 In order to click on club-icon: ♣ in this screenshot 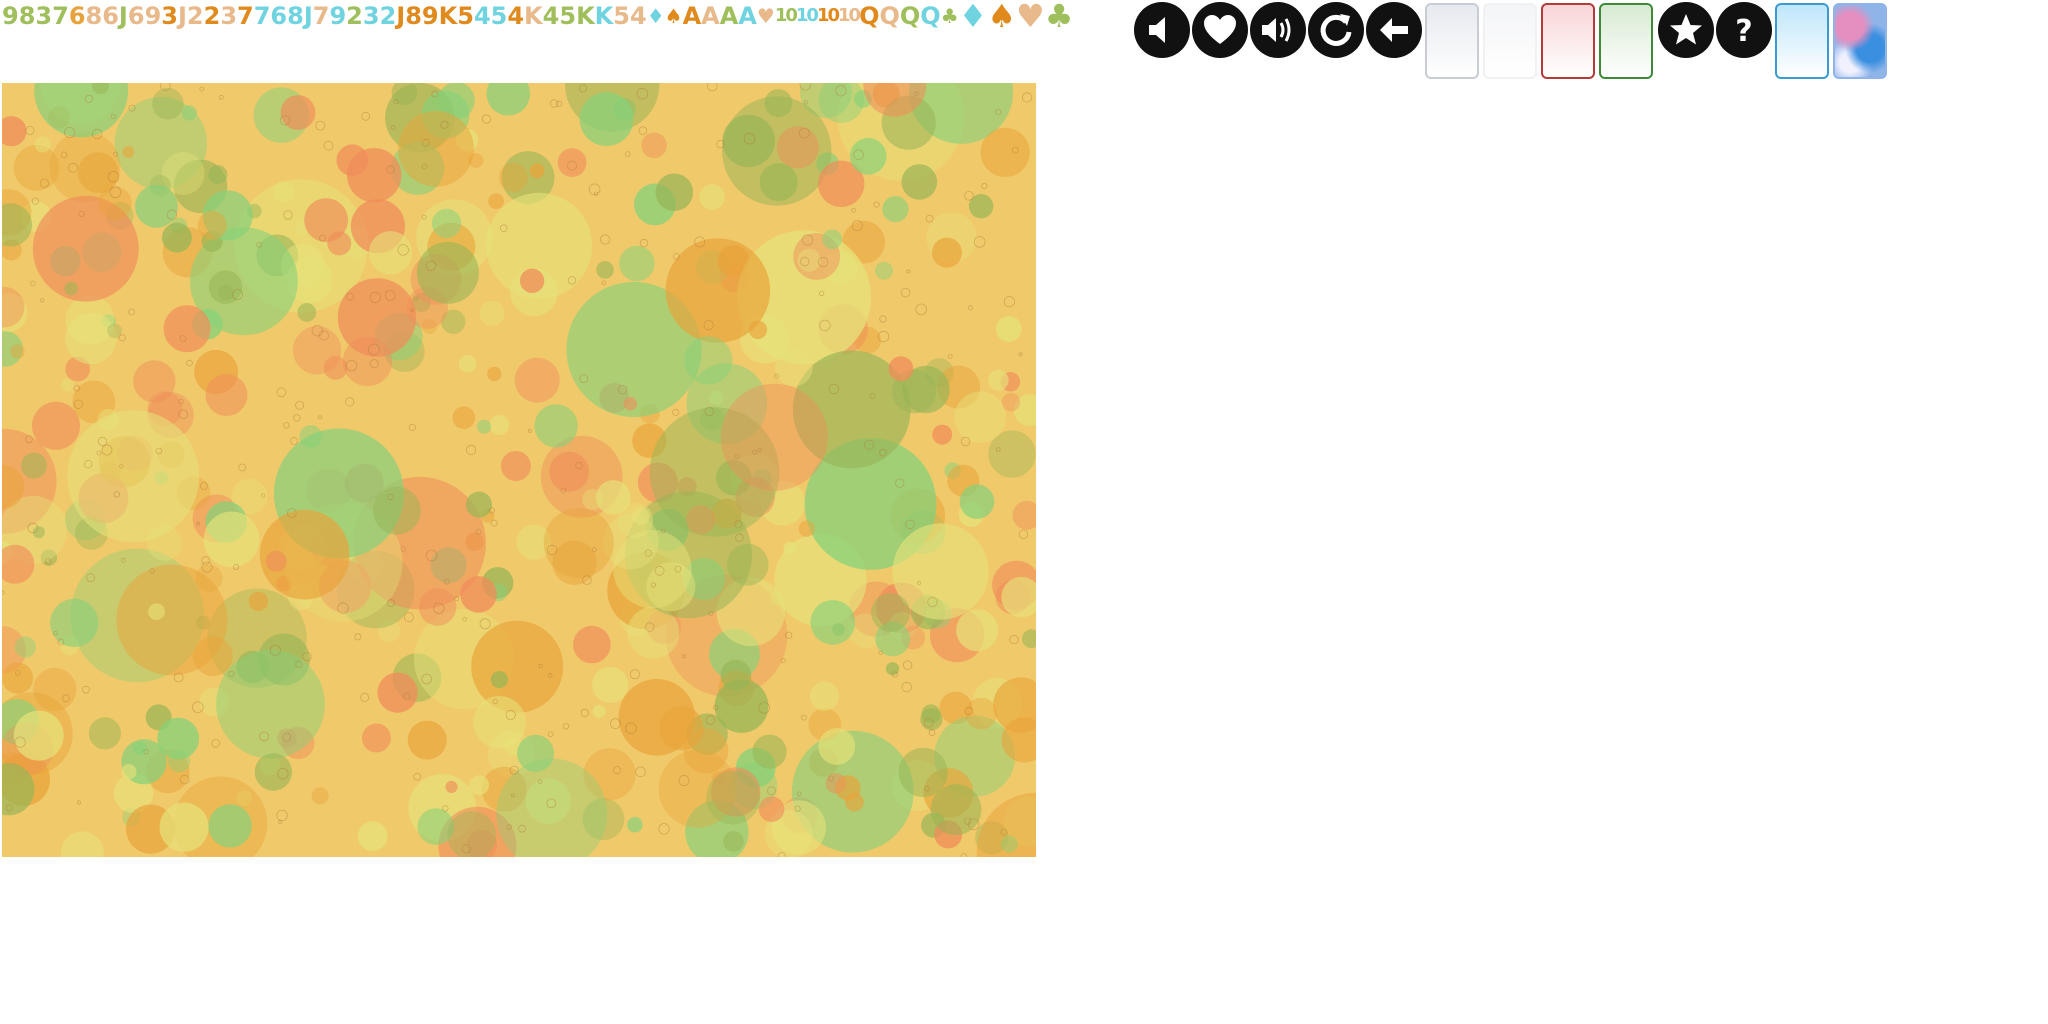, I will do `click(949, 16)`.